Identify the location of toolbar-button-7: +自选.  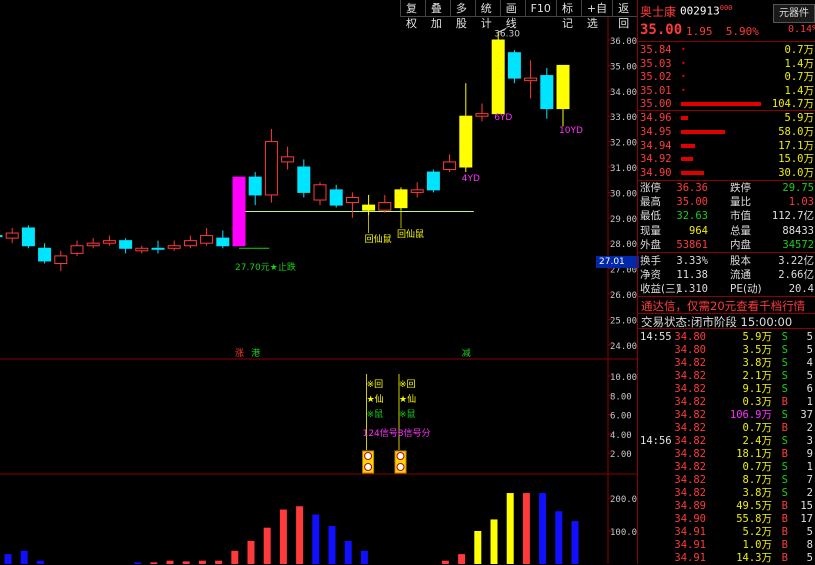
(596, 15).